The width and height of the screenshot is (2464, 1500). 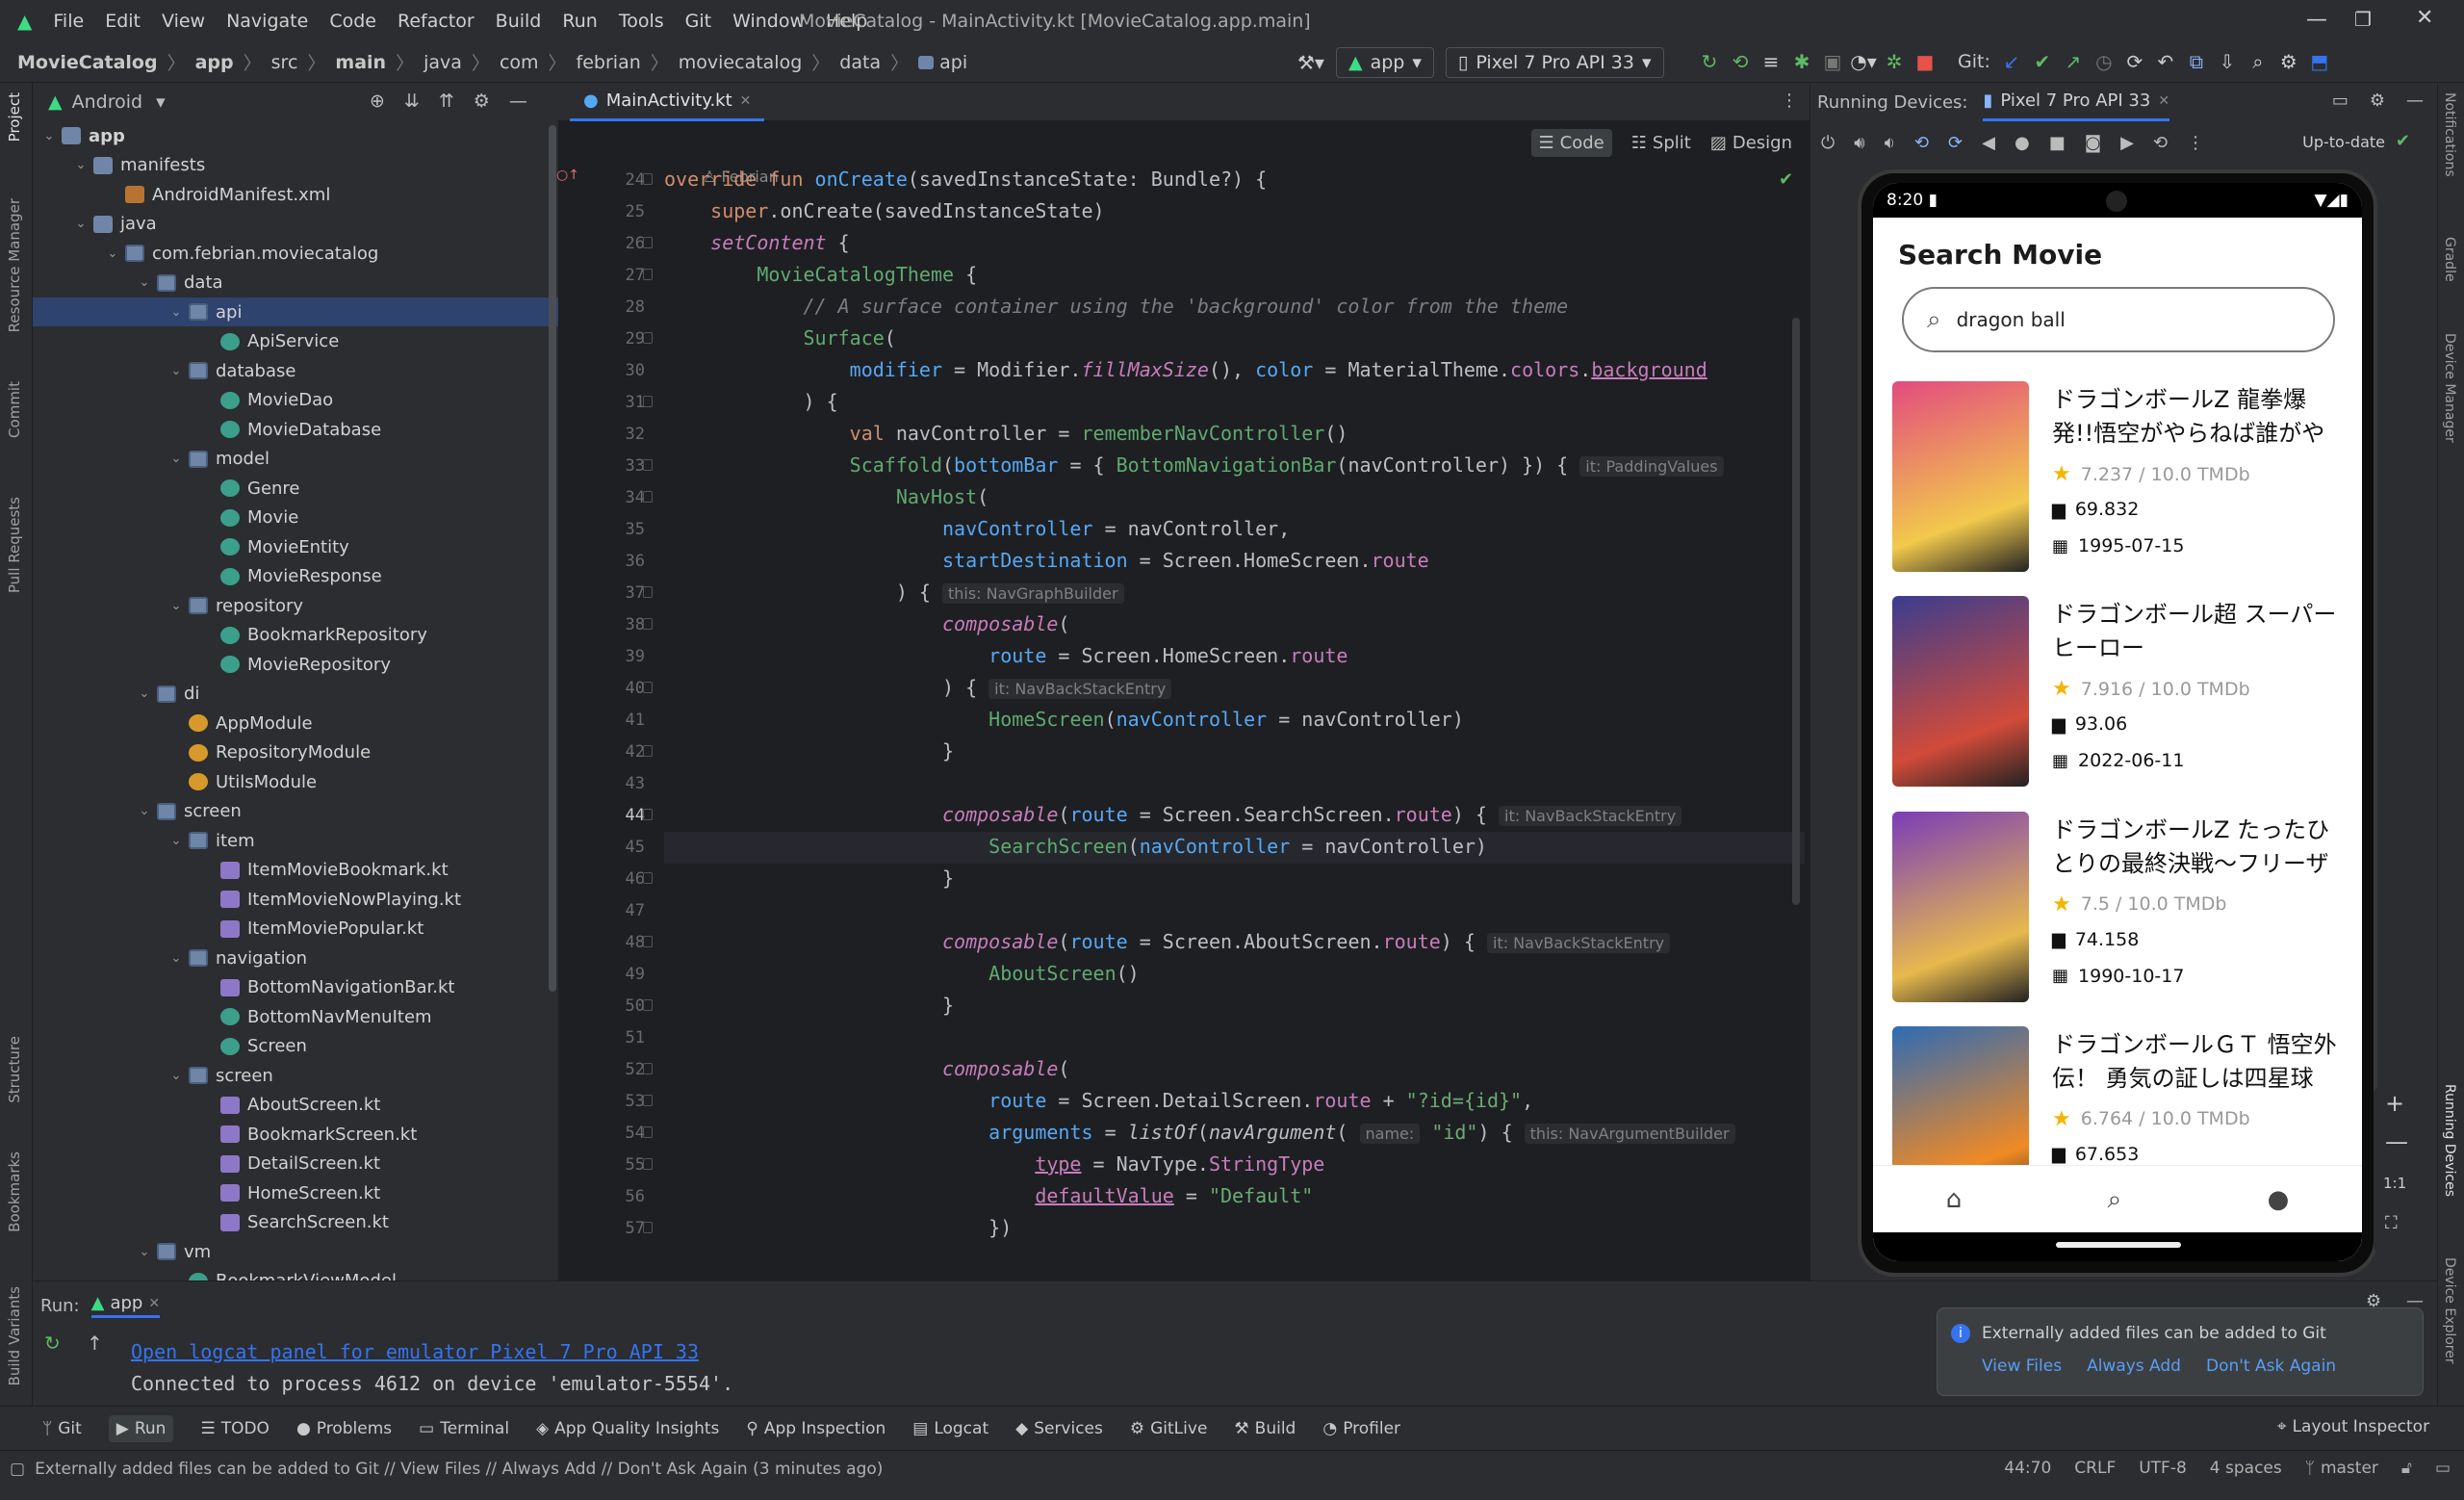 I want to click on tree-item: MovieDatabase, so click(x=207, y=429).